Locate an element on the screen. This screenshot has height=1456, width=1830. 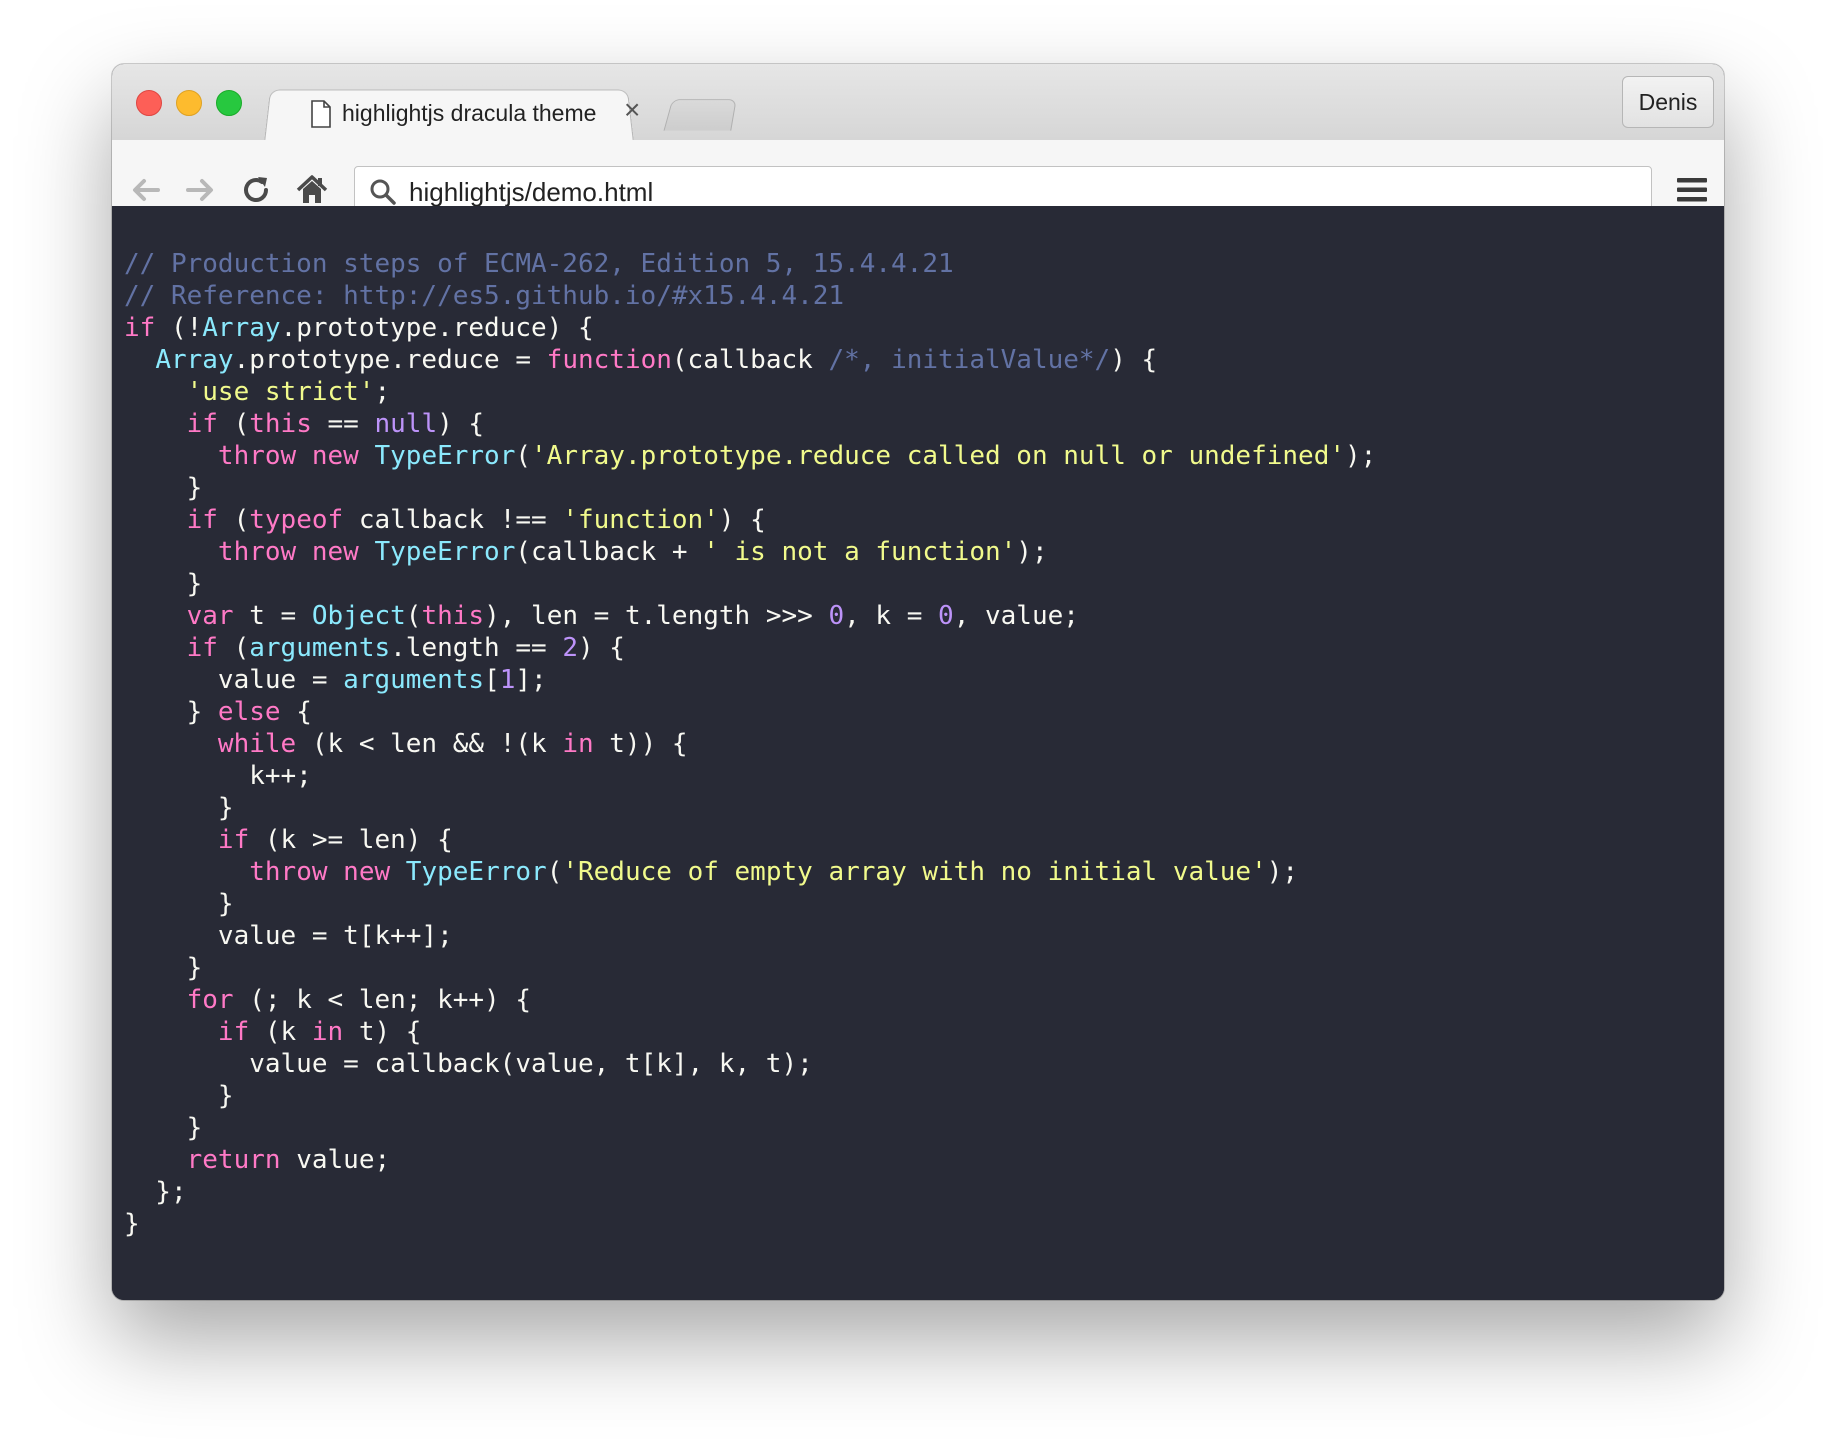
code-token-plain: value; is located at coordinates (335, 1160).